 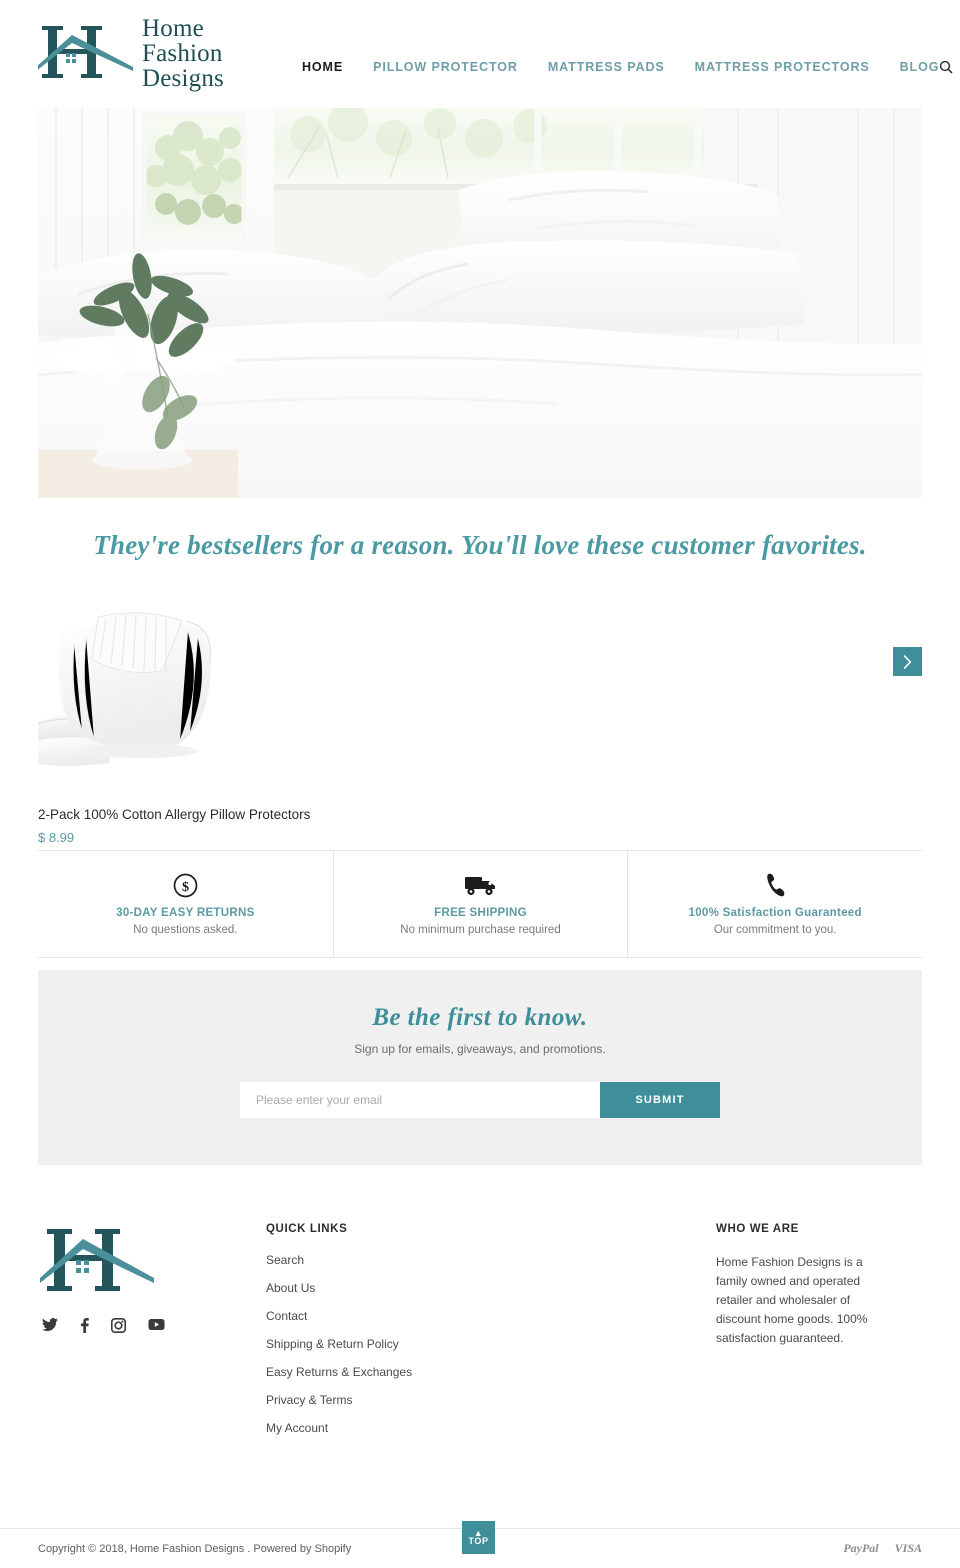 I want to click on youtube-icon, so click(x=156, y=1328).